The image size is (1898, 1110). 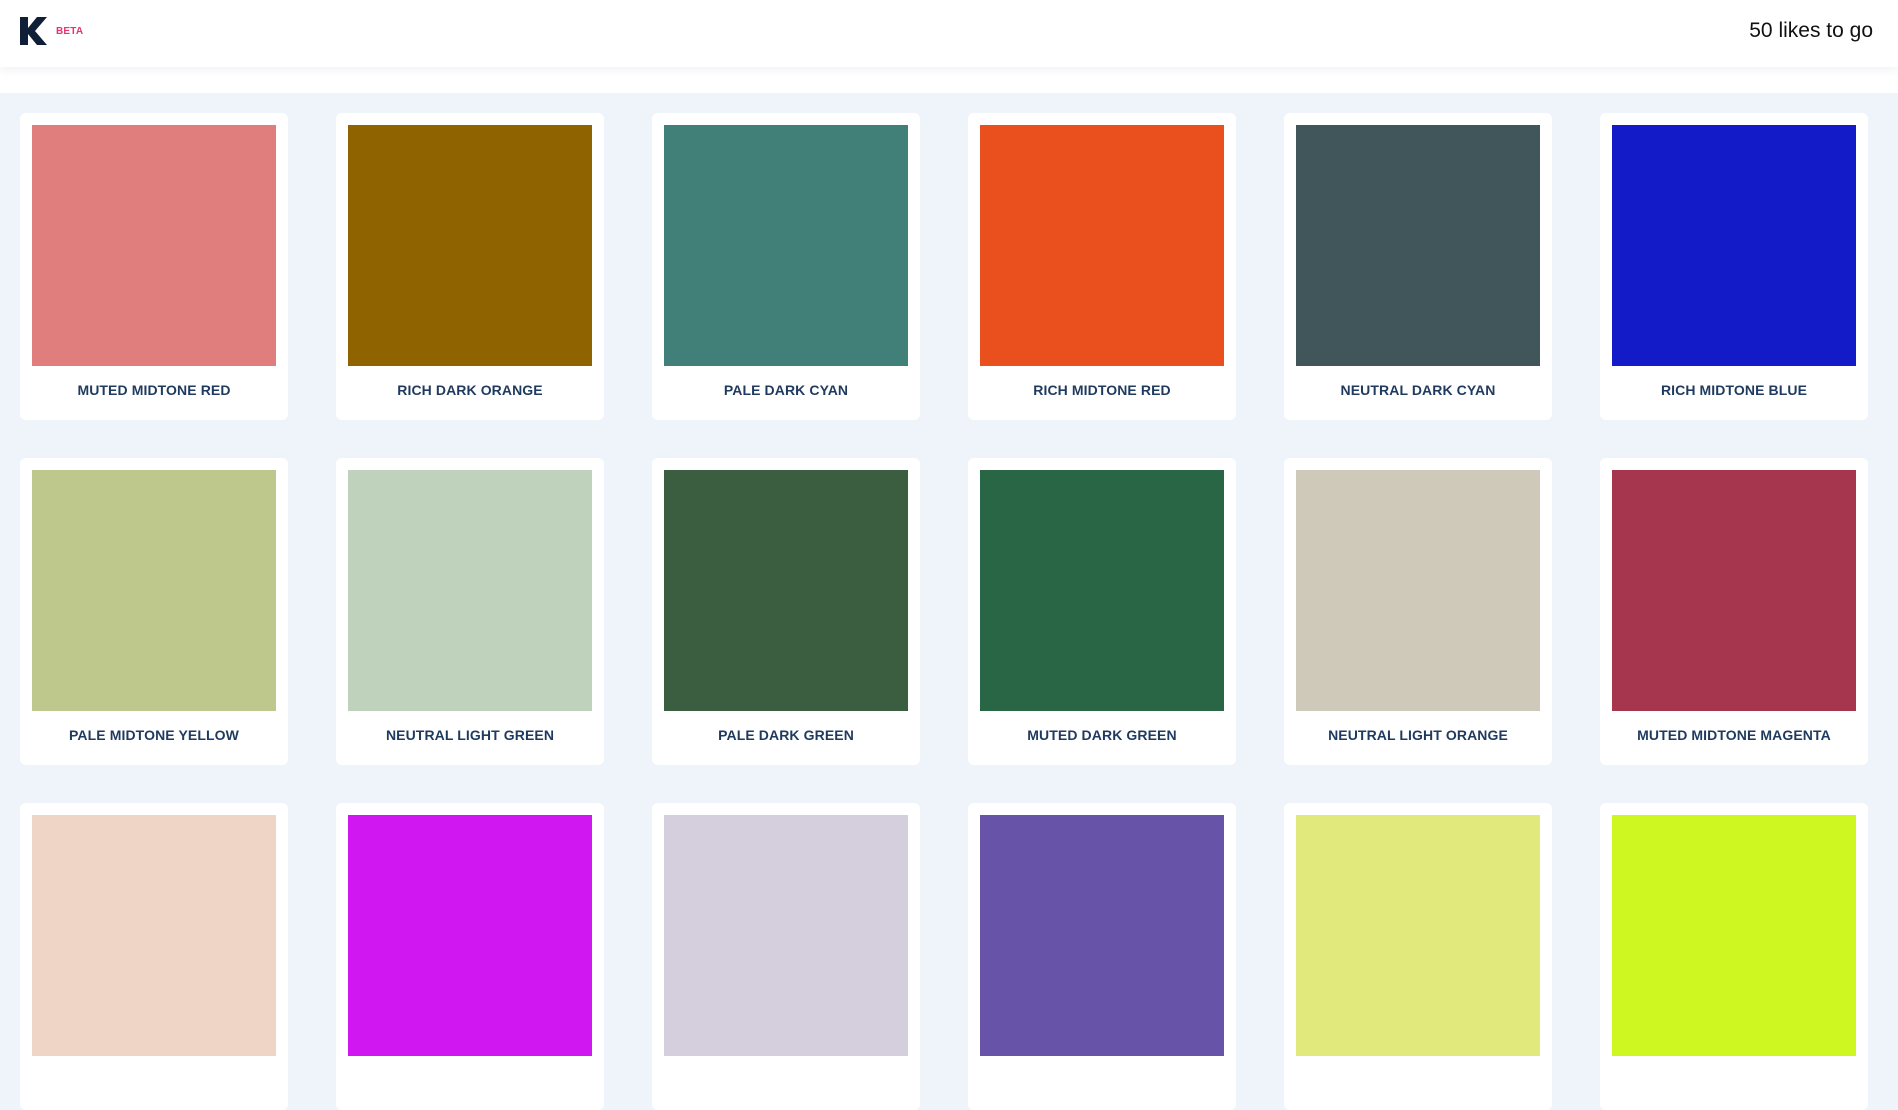 I want to click on color-card: PALE DARK GREEN, so click(x=786, y=611).